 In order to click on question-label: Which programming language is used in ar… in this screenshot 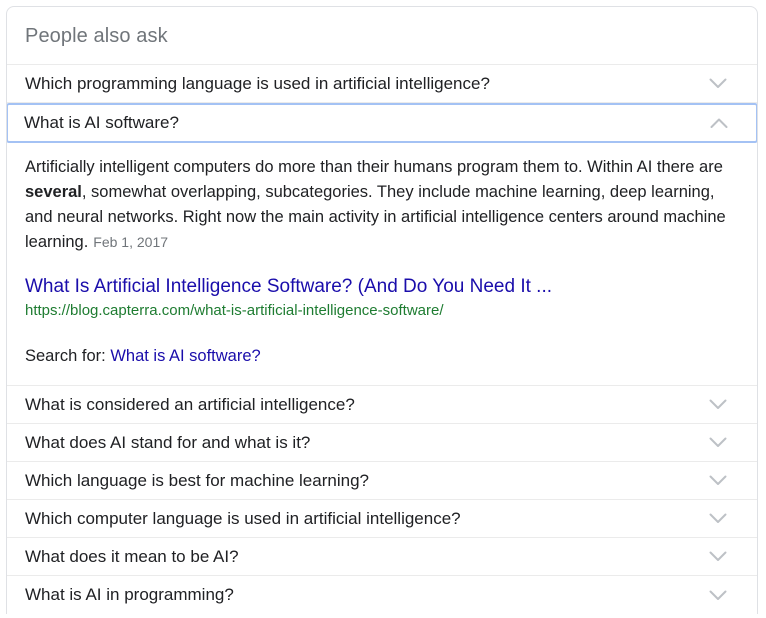, I will do `click(257, 83)`.